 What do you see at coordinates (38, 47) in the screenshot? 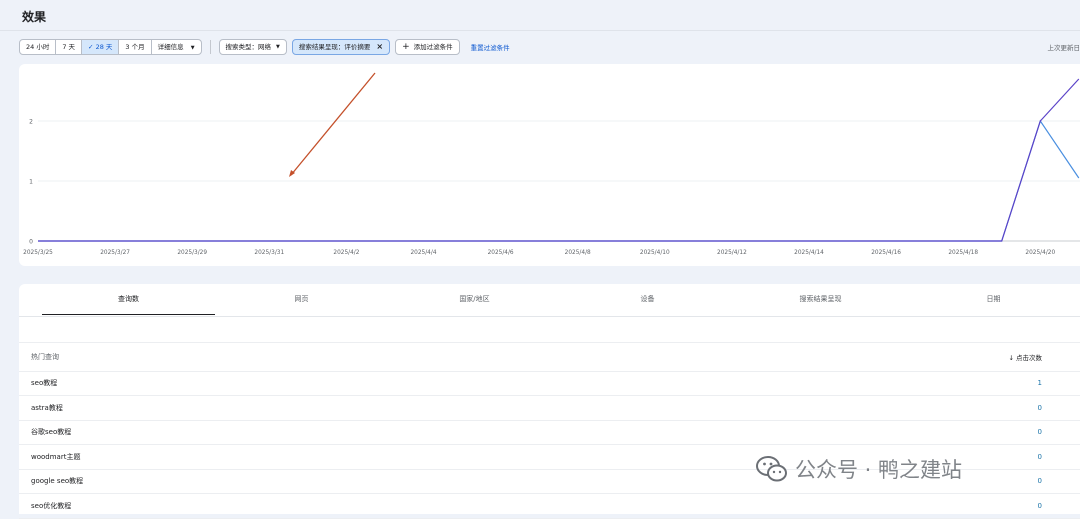
I see `range-24h-button: 24 小时` at bounding box center [38, 47].